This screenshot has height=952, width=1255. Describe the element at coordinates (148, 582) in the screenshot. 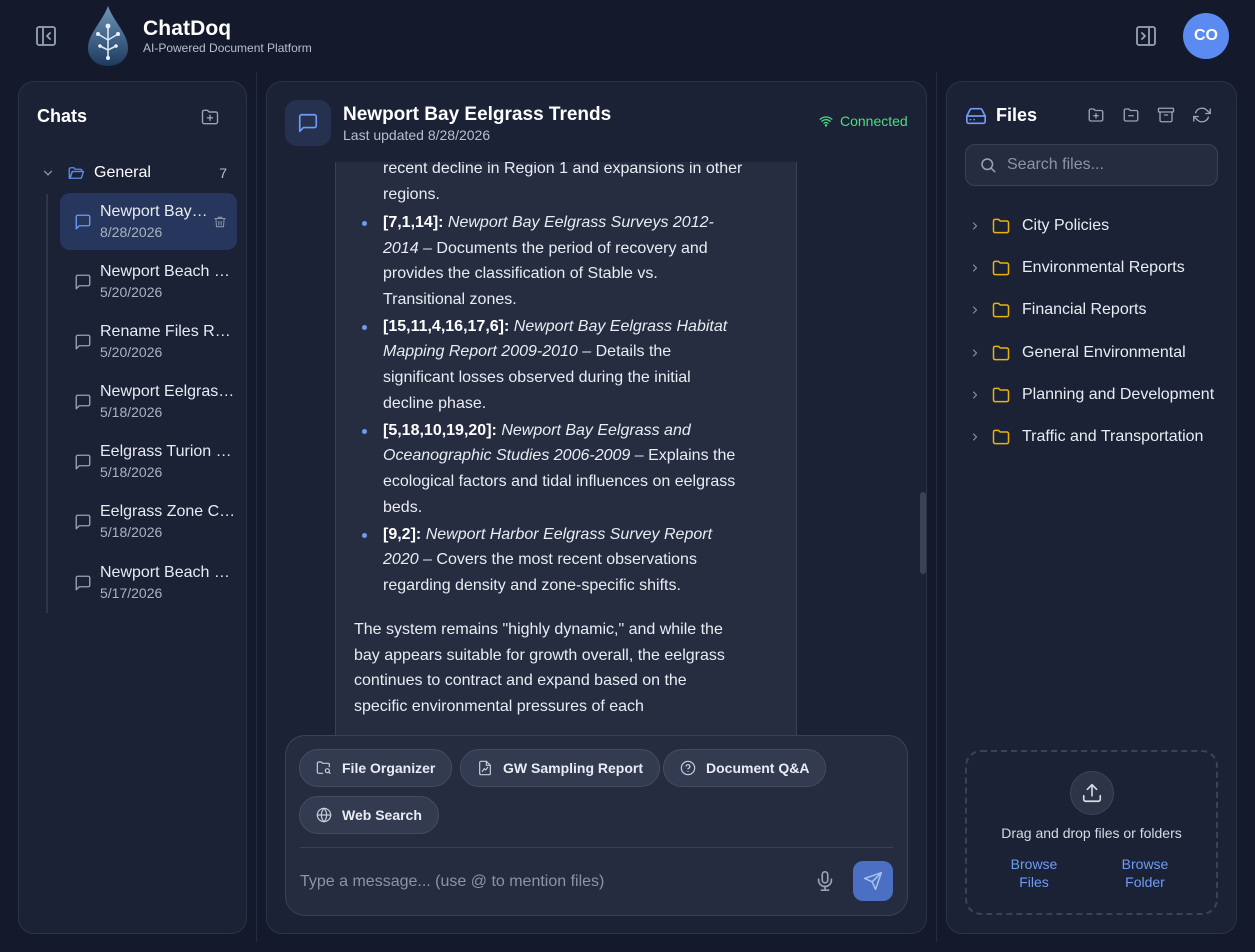

I see `chat-list-item: Newport Beach Surveys 5/17/2026` at that location.